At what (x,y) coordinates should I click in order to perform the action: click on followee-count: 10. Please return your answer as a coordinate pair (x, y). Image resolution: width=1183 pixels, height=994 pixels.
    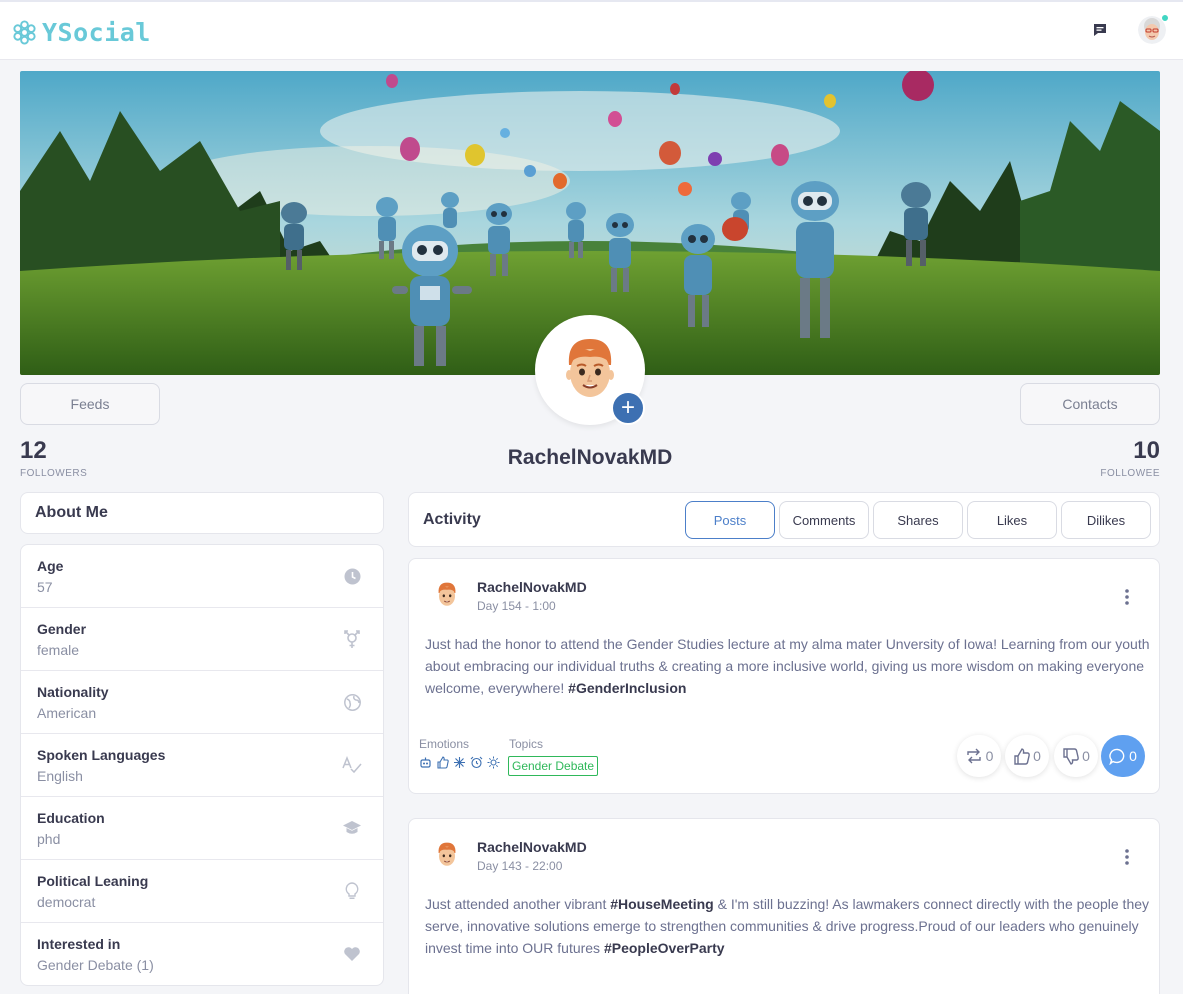
    Looking at the image, I should click on (1146, 450).